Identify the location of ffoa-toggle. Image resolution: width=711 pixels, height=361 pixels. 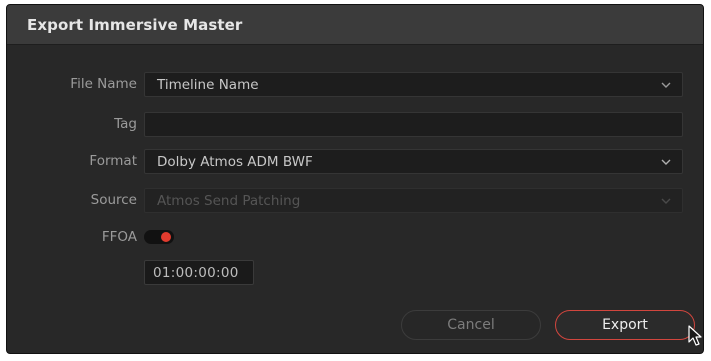
(159, 237).